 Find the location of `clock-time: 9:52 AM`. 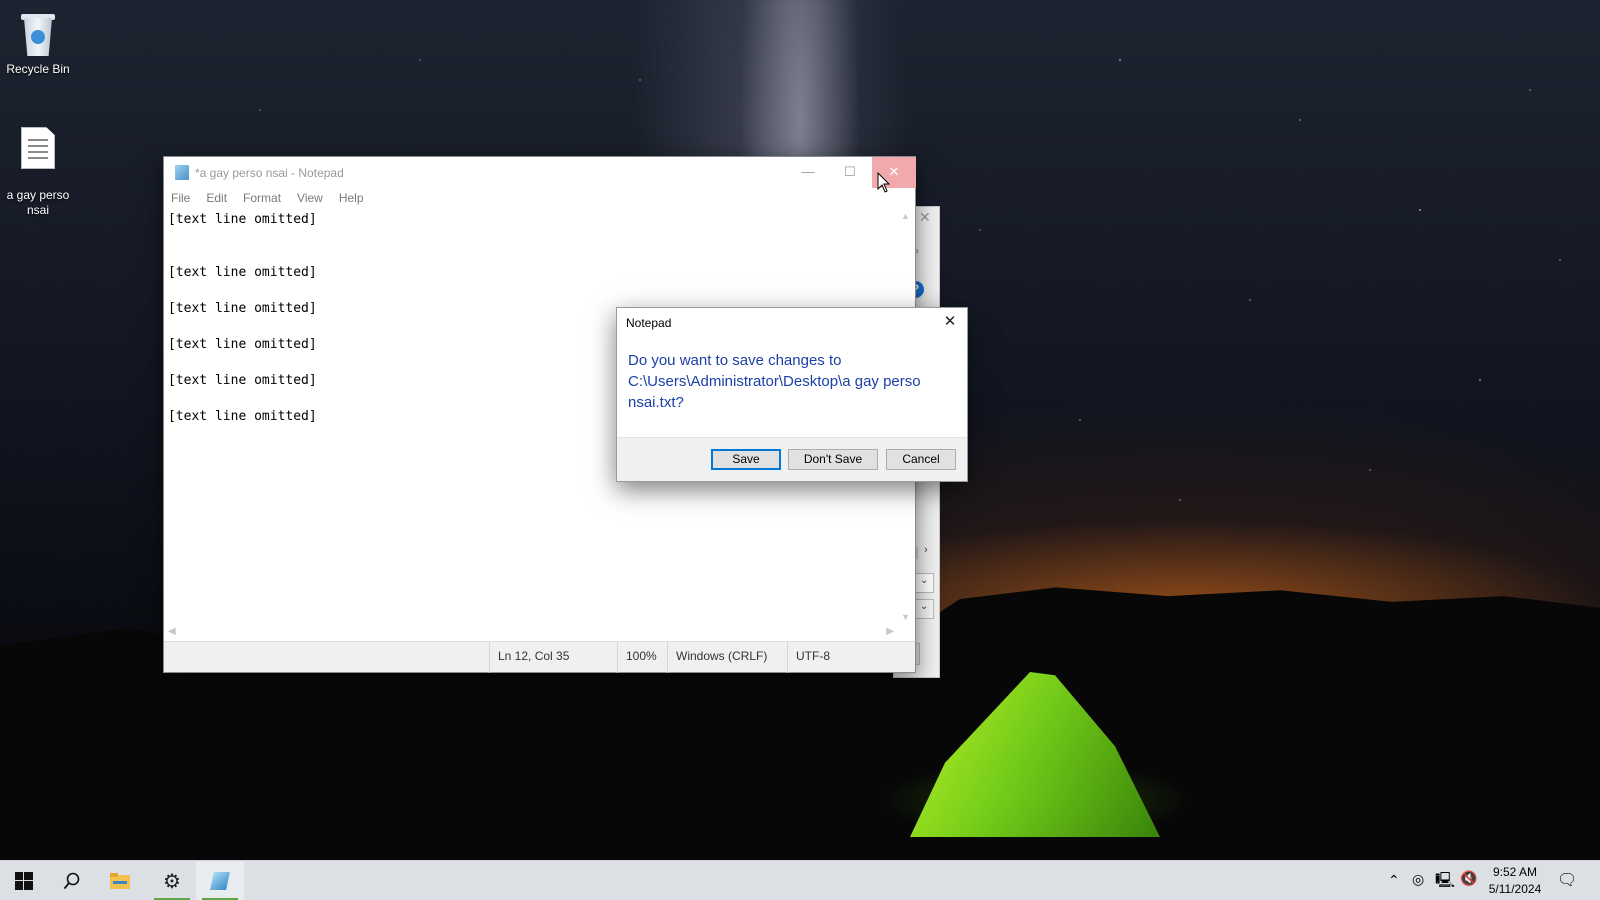

clock-time: 9:52 AM is located at coordinates (1515, 872).